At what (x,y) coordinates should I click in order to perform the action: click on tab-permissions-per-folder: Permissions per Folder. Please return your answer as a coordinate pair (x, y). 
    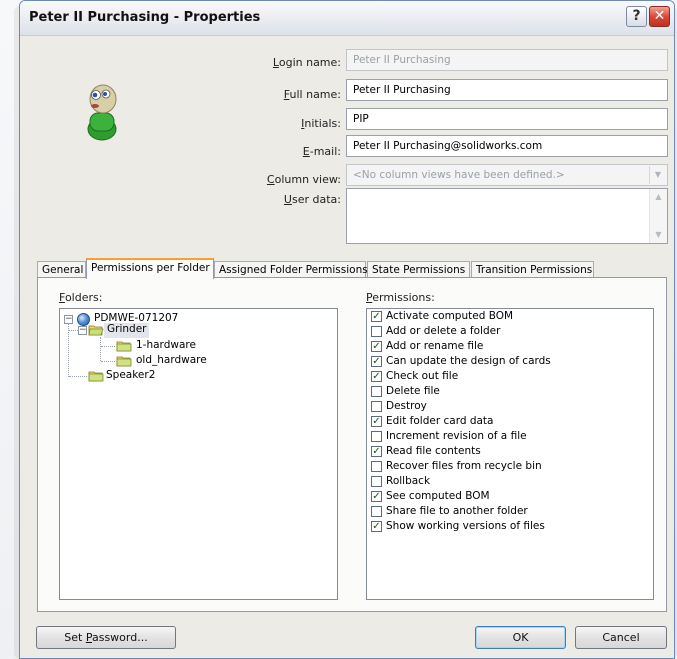
    Looking at the image, I should click on (150, 268).